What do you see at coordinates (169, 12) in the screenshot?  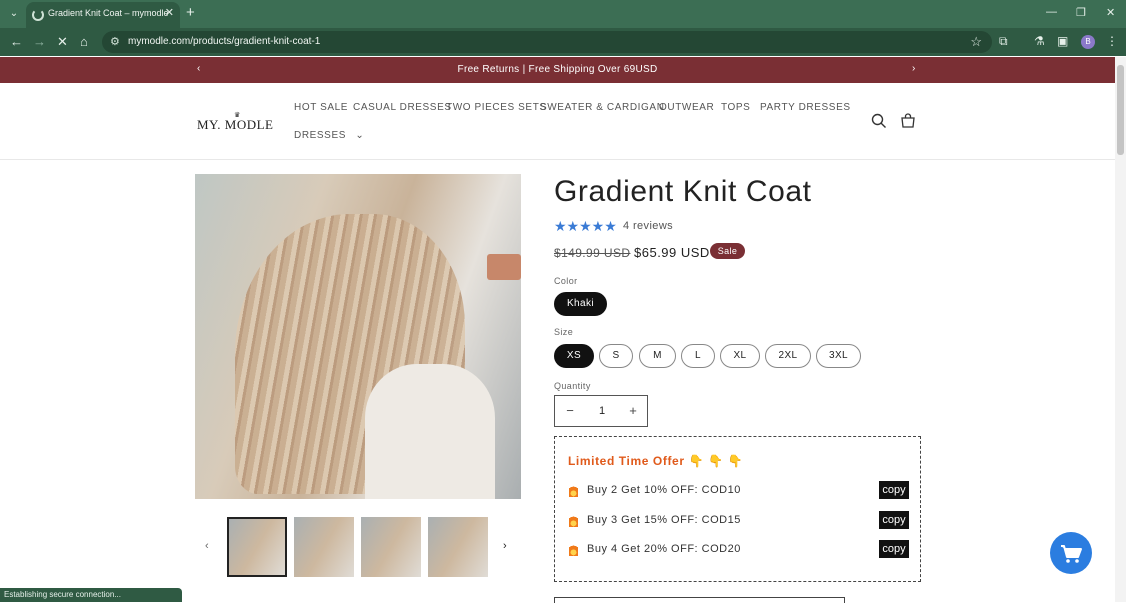 I see `tab-close-icon: ✕` at bounding box center [169, 12].